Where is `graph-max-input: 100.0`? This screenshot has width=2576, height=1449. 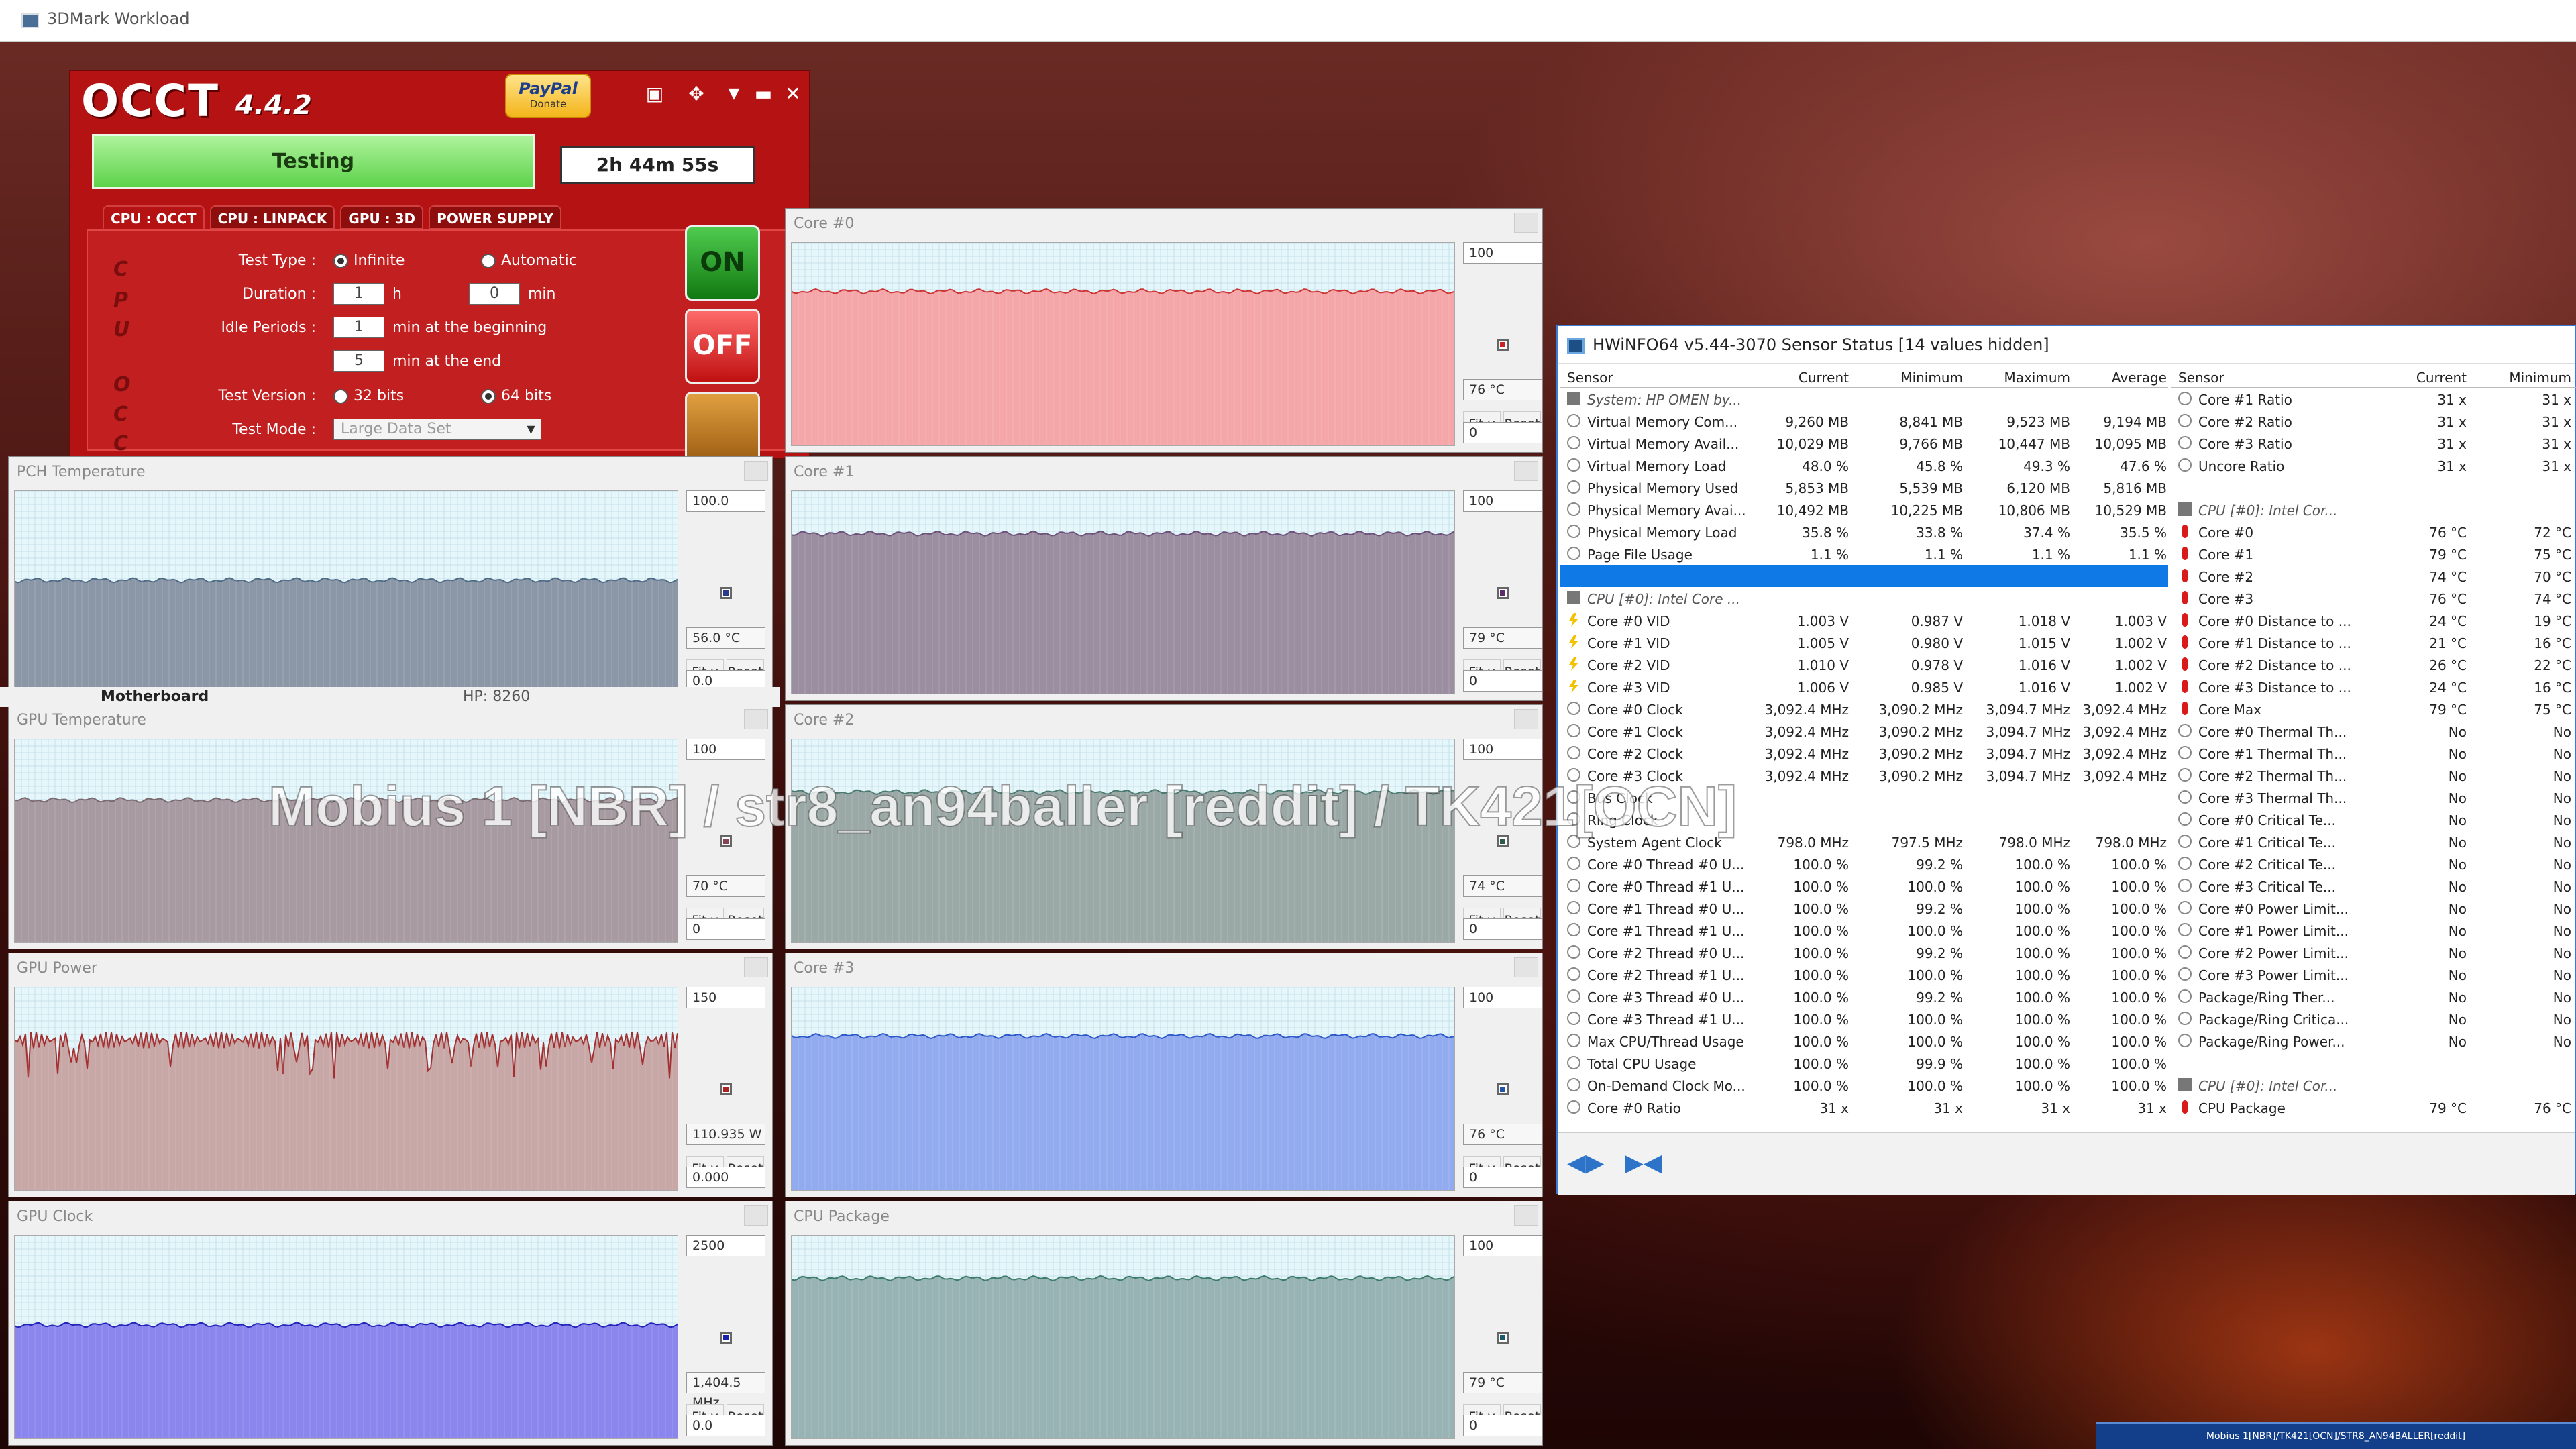 graph-max-input: 100.0 is located at coordinates (725, 501).